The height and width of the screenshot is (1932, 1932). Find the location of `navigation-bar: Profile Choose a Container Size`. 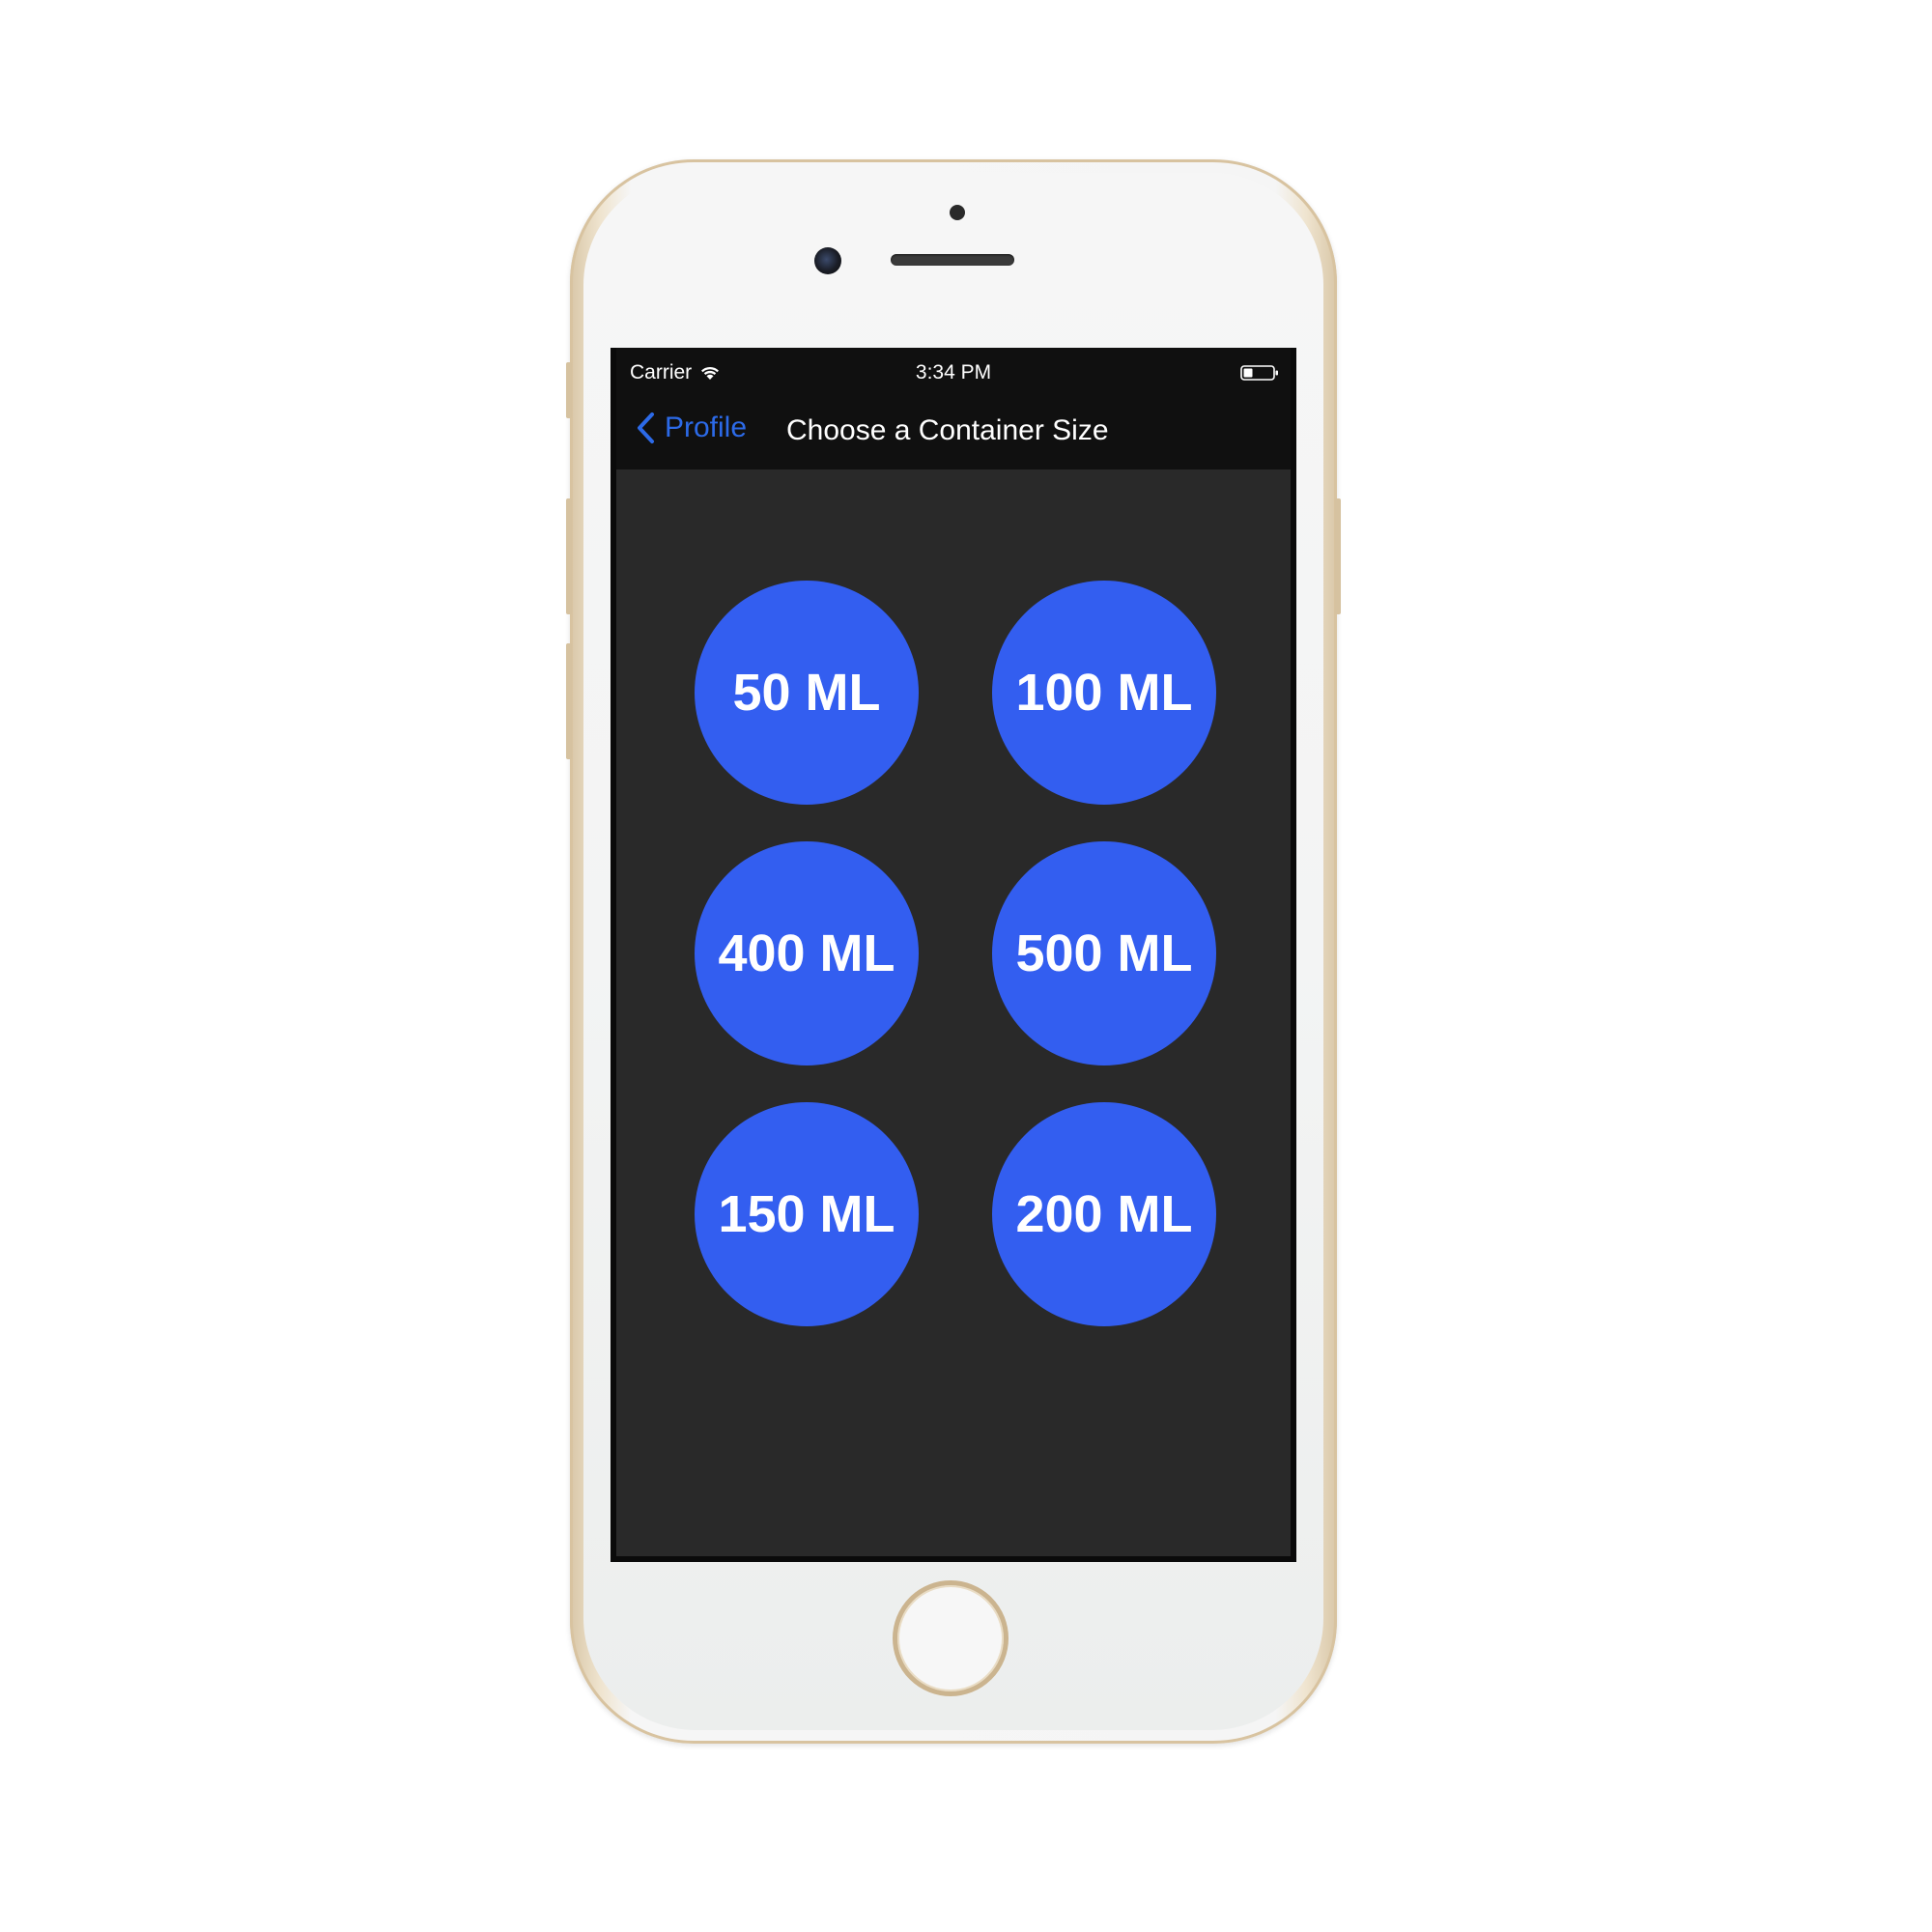

navigation-bar: Profile Choose a Container Size is located at coordinates (953, 432).